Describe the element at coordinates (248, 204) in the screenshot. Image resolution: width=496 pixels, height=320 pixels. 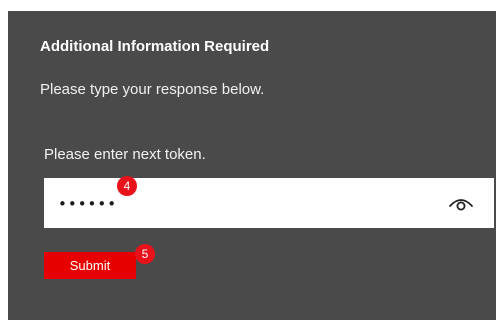
I see `token-input` at that location.